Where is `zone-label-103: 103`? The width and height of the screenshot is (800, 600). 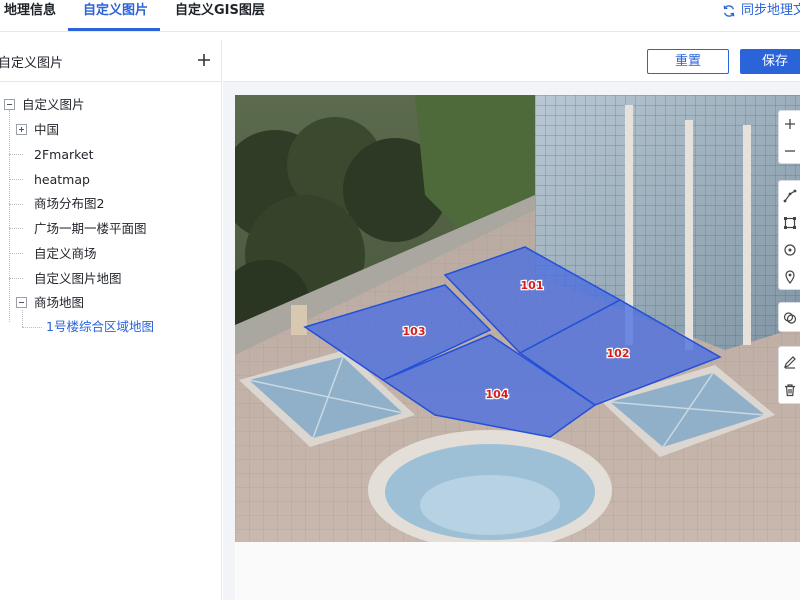
zone-label-103: 103 is located at coordinates (414, 331).